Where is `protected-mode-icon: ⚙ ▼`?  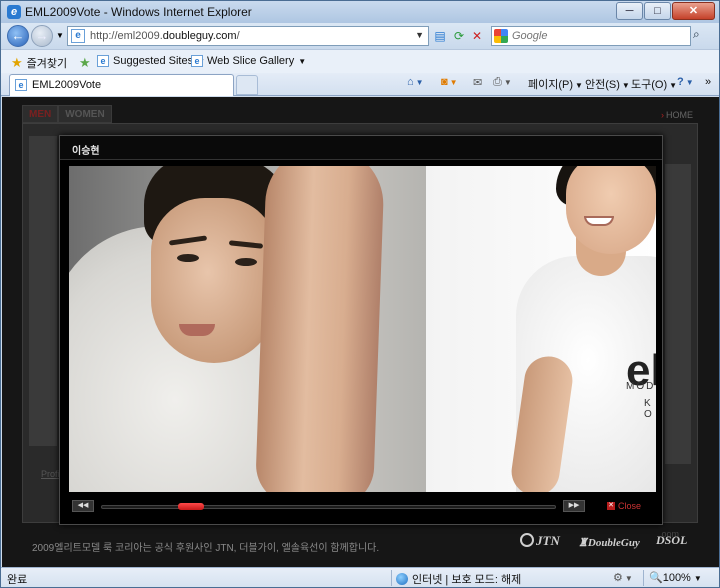
protected-mode-icon: ⚙ ▼ is located at coordinates (623, 577).